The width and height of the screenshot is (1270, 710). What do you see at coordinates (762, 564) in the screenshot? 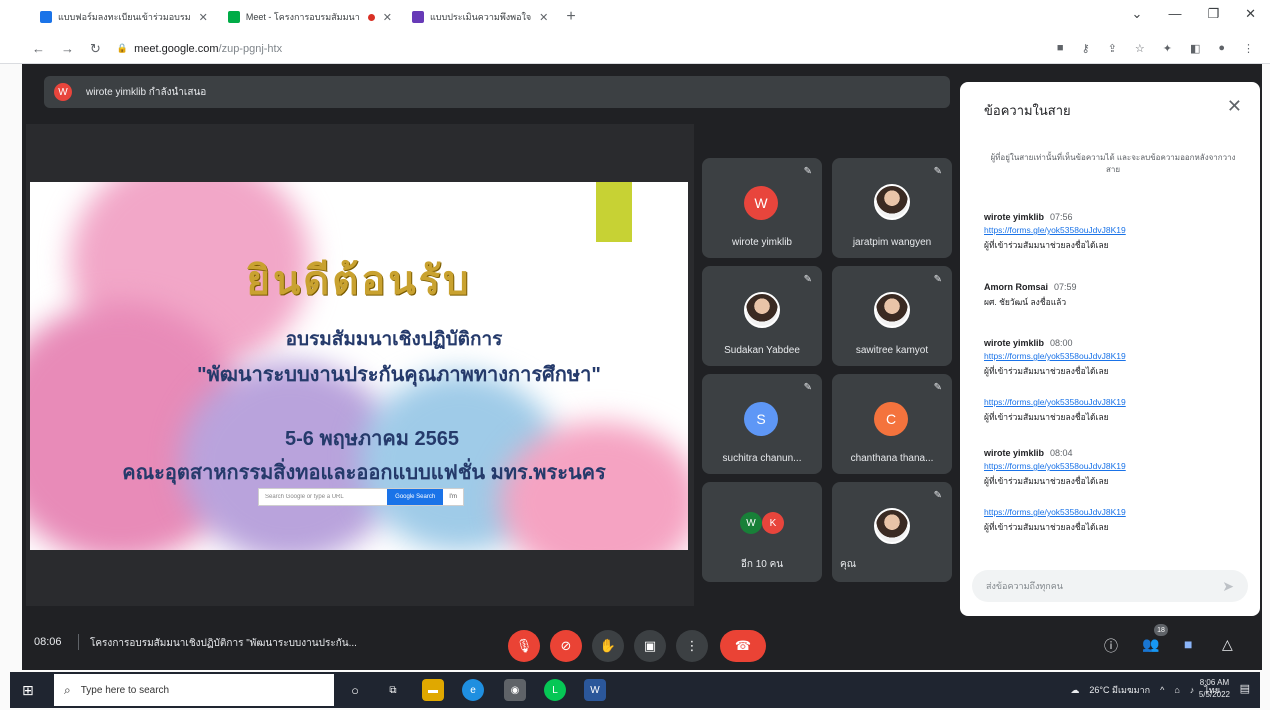
I see `more-participants-label: อีก 10 คน` at bounding box center [762, 564].